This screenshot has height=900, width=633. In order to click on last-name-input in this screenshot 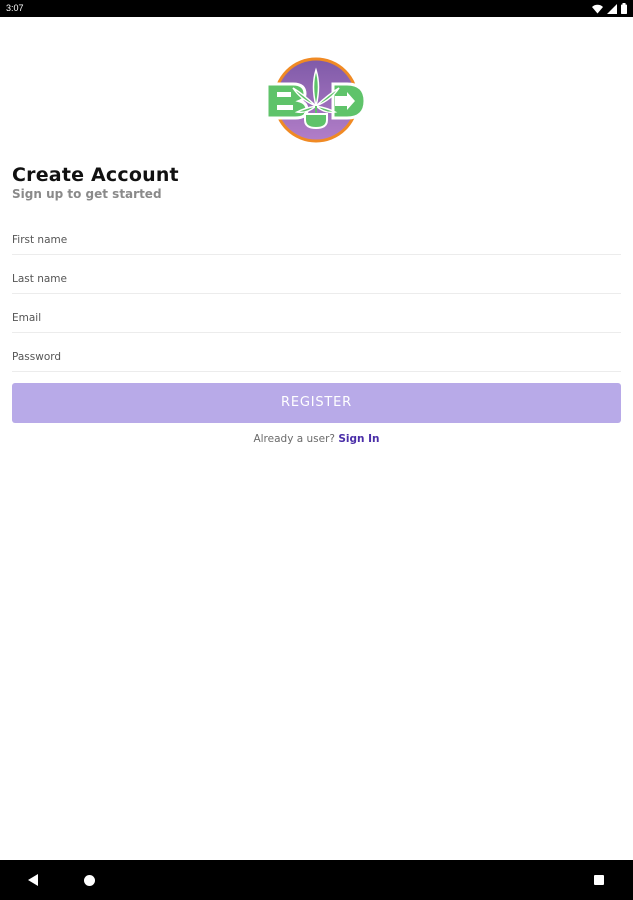, I will do `click(316, 279)`.